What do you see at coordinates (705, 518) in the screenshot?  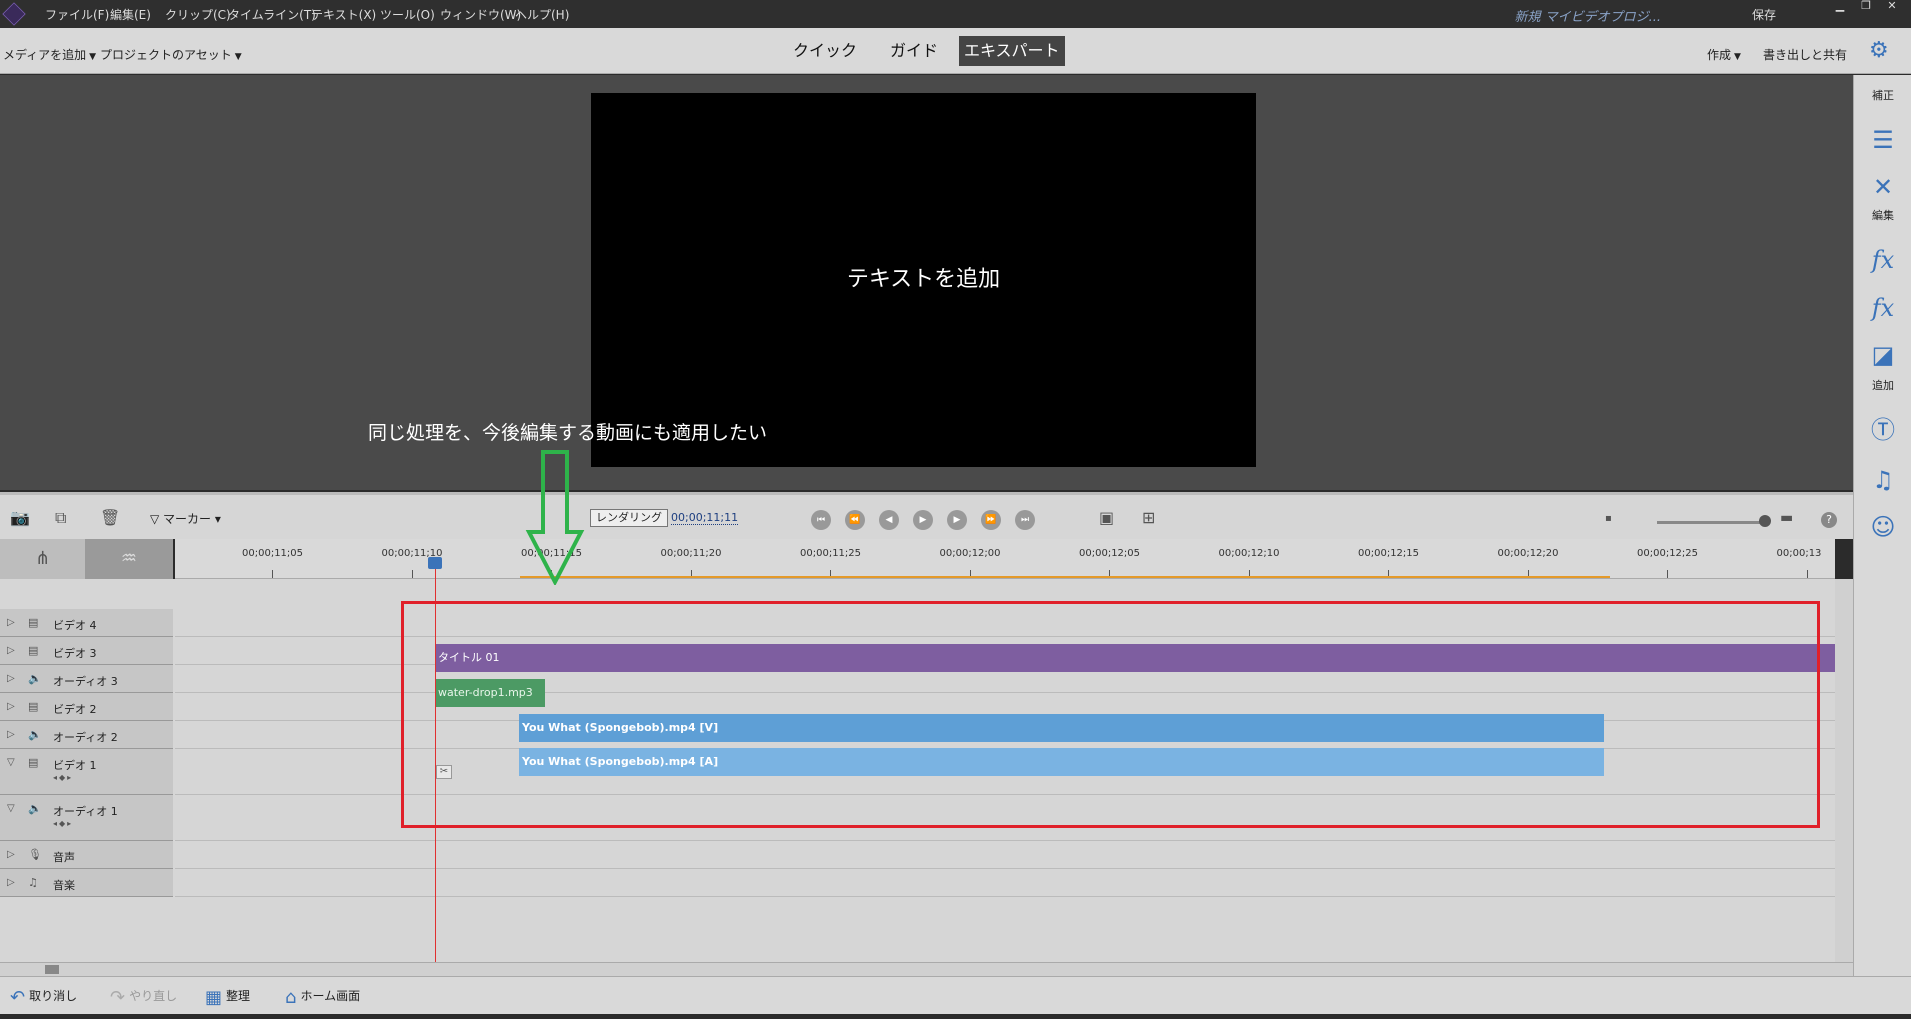 I see `timecode-display: 00;00;11;11` at bounding box center [705, 518].